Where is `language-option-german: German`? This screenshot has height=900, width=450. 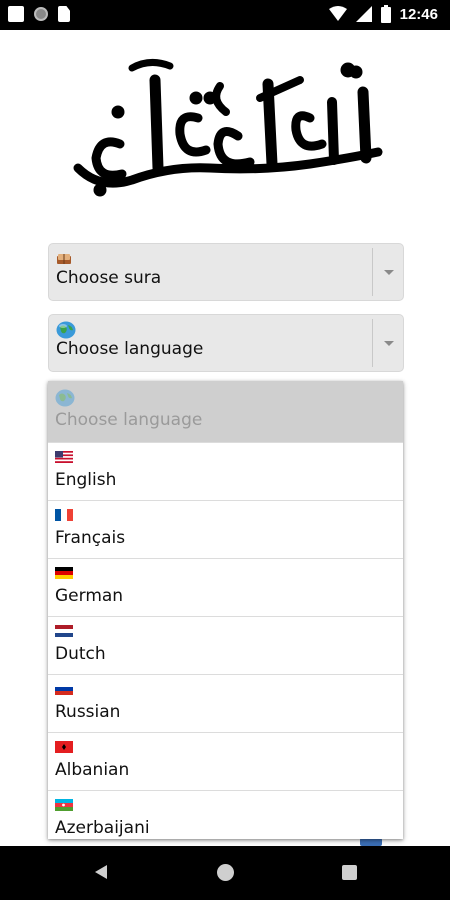
language-option-german: German is located at coordinates (225, 588).